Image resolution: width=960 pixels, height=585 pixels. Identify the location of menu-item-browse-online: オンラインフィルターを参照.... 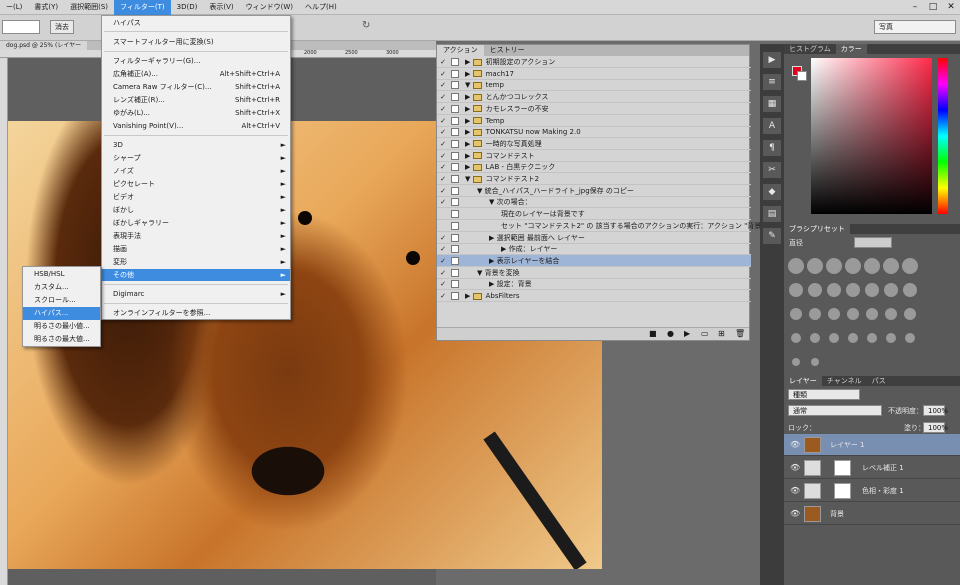
(196, 313).